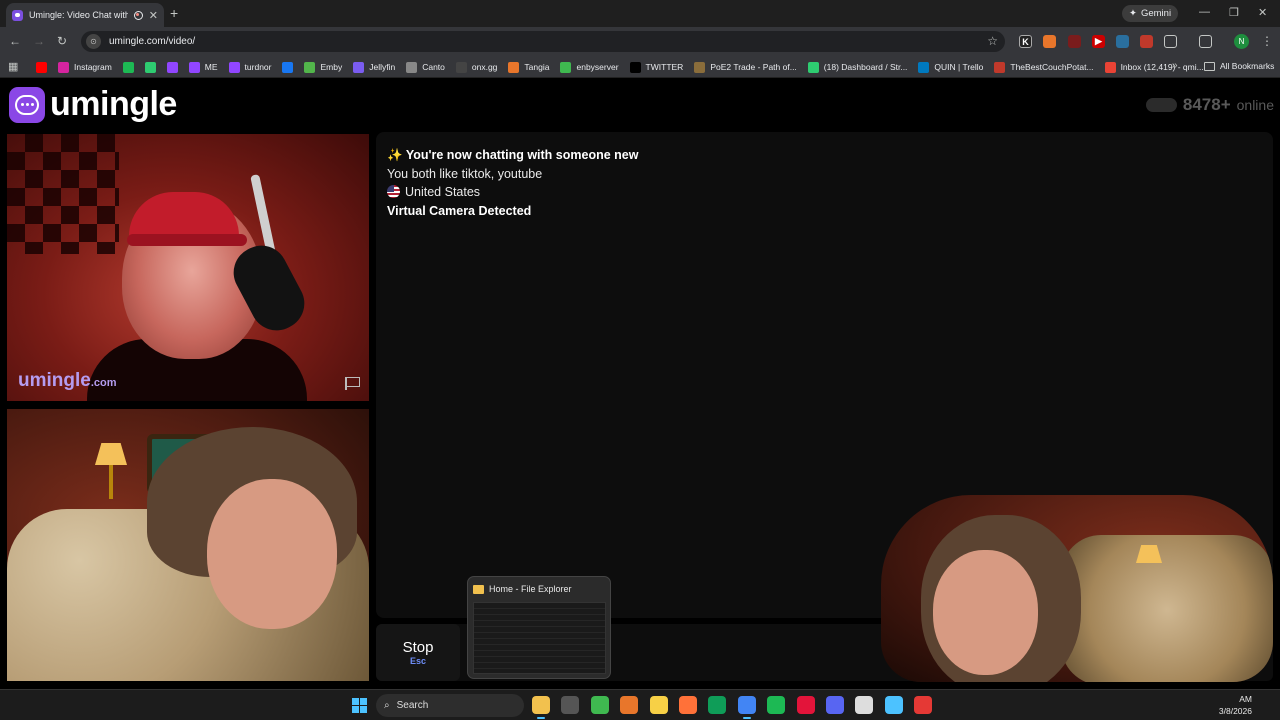 The image size is (1280, 720). I want to click on bookmark-star-icon: ☆, so click(992, 41).